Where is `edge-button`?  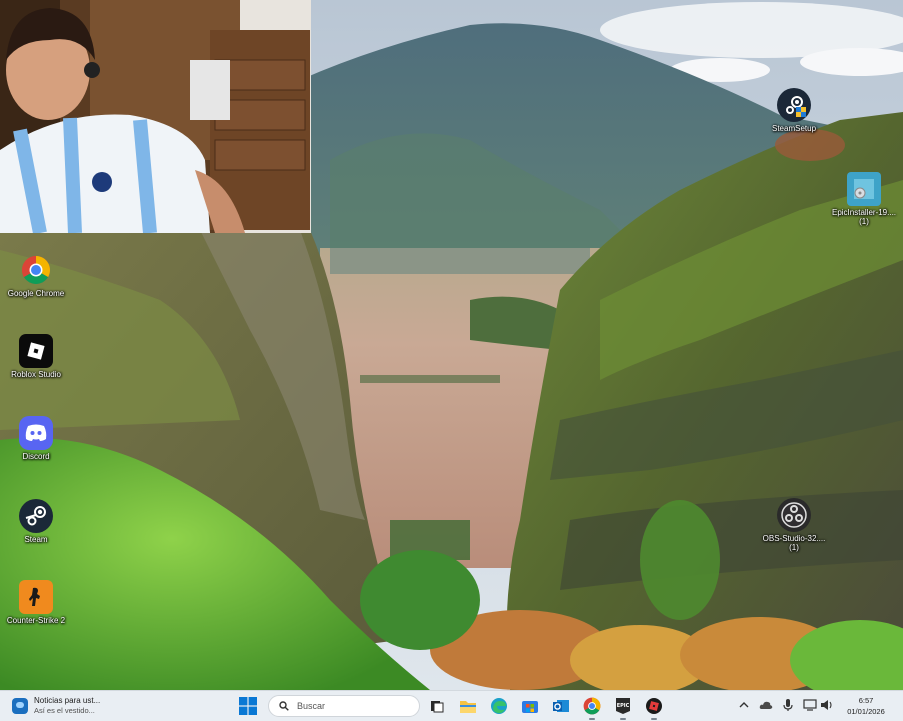
edge-button is located at coordinates (499, 706).